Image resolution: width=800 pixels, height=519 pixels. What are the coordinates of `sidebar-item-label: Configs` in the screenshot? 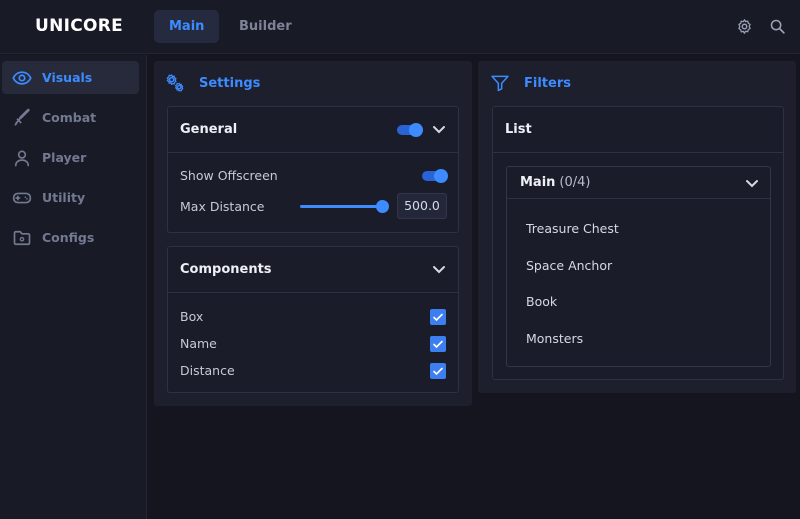 It's located at (68, 237).